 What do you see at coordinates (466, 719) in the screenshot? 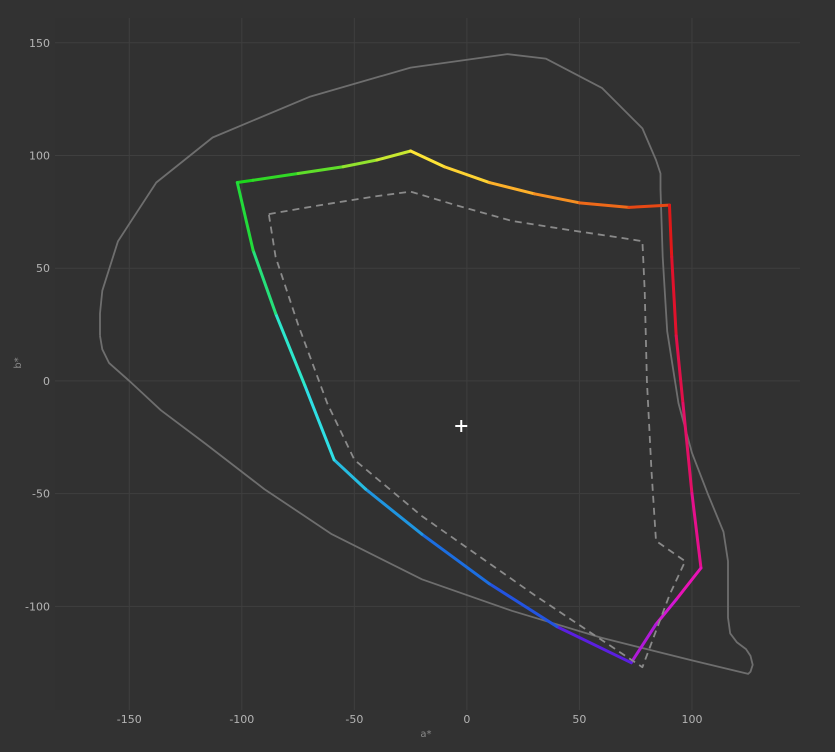
I see `x-tick-label: 0` at bounding box center [466, 719].